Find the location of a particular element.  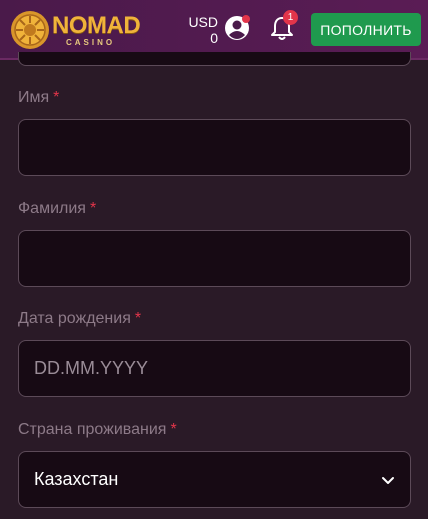

last-name-label: Фамилия * is located at coordinates (57, 208).